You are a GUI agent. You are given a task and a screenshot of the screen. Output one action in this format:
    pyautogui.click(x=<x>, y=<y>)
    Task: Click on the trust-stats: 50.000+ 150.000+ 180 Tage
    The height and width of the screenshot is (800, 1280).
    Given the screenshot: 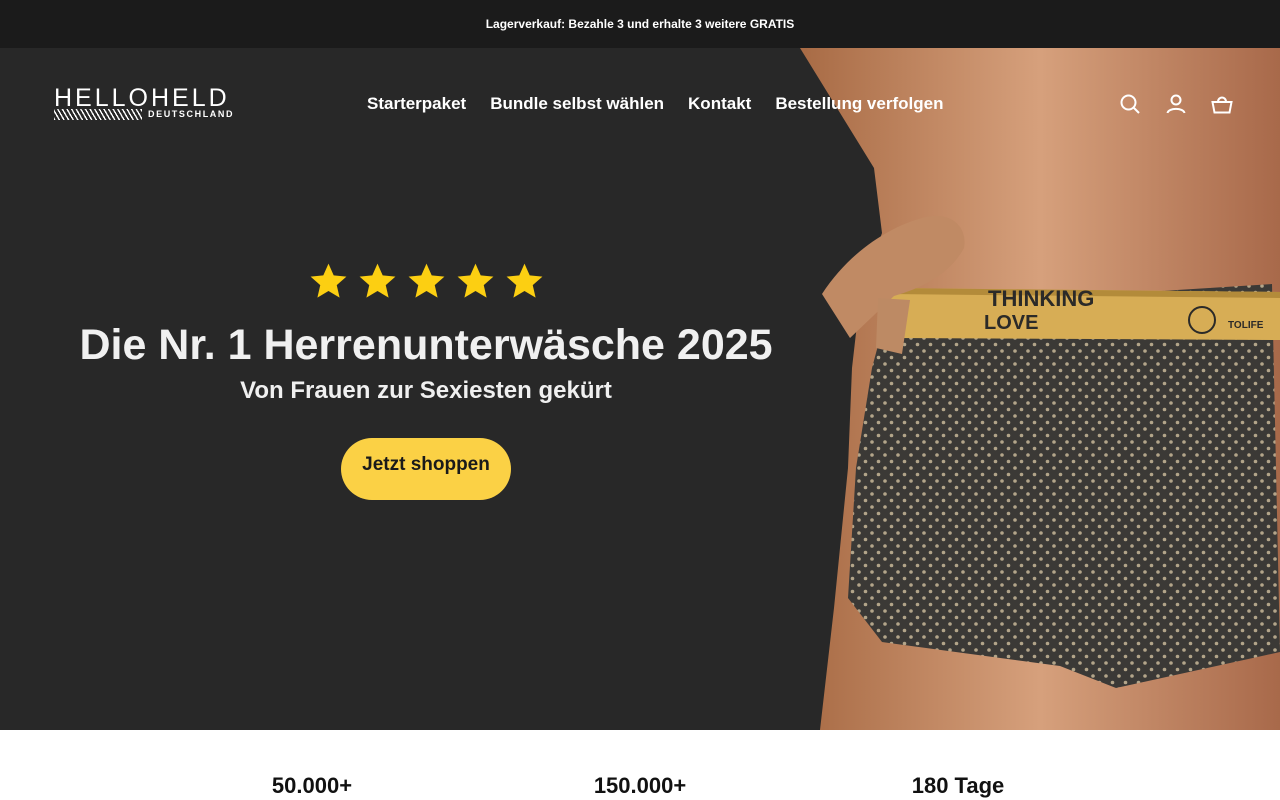 What is the action you would take?
    pyautogui.click(x=640, y=765)
    